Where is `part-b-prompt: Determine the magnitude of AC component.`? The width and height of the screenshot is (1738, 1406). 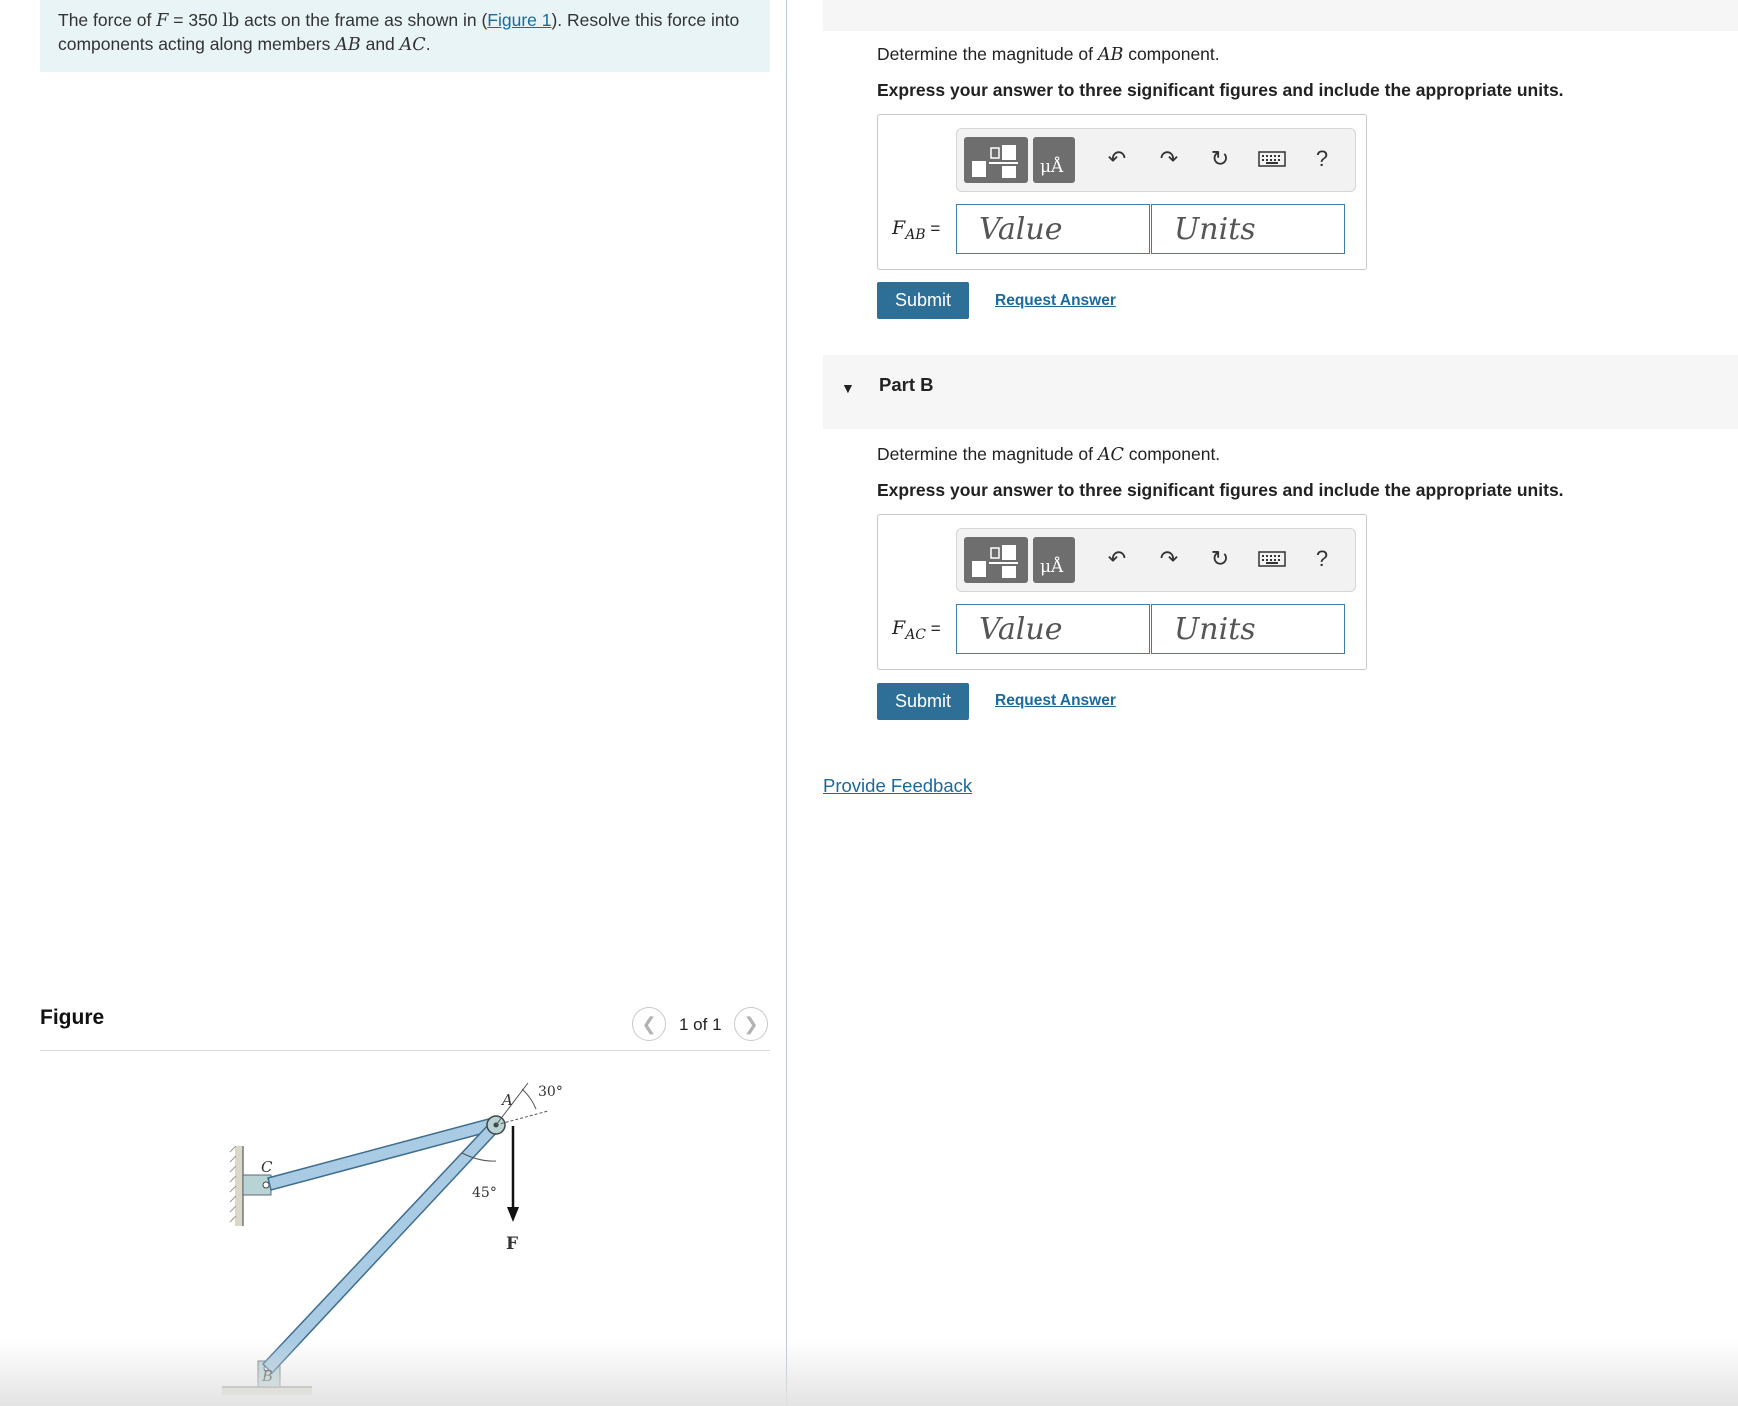 part-b-prompt: Determine the magnitude of AC component. is located at coordinates (1048, 454).